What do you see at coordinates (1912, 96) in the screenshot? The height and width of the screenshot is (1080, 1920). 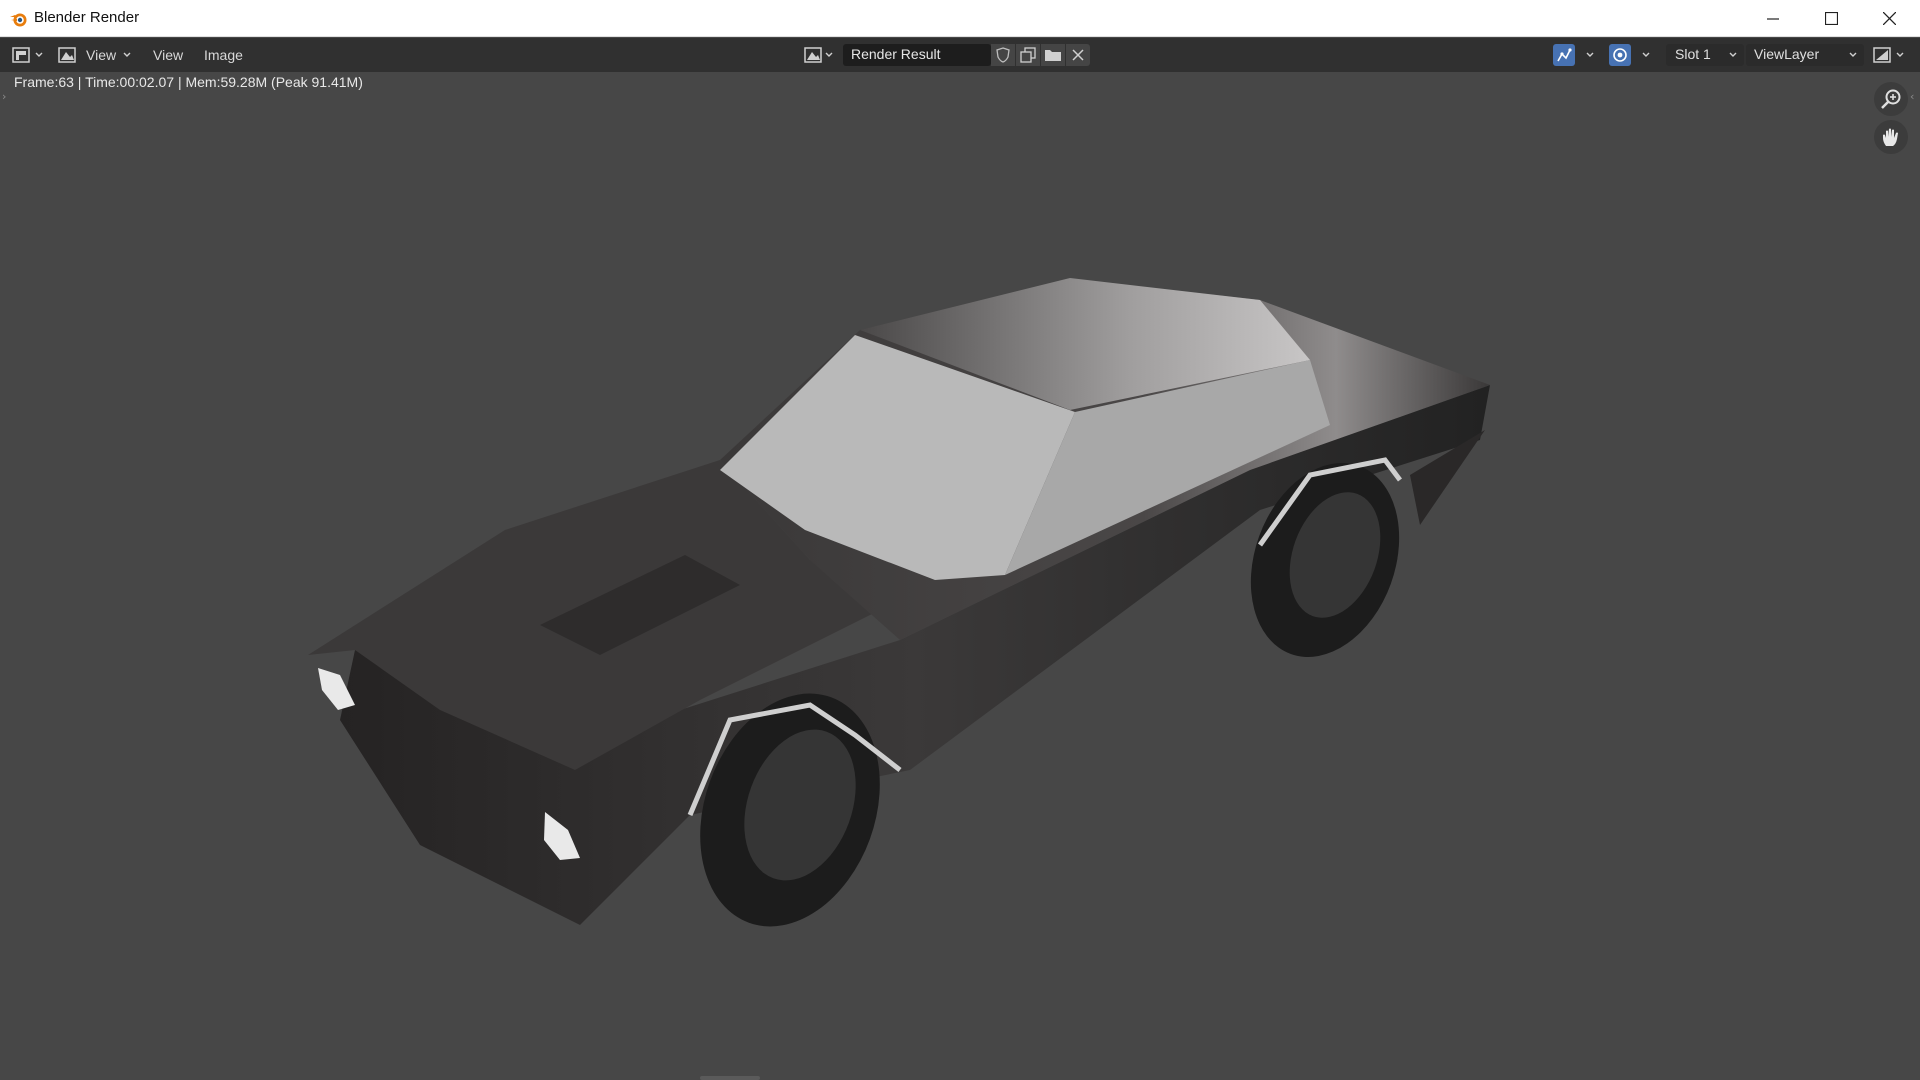 I see `right-region-toggle: ‹` at bounding box center [1912, 96].